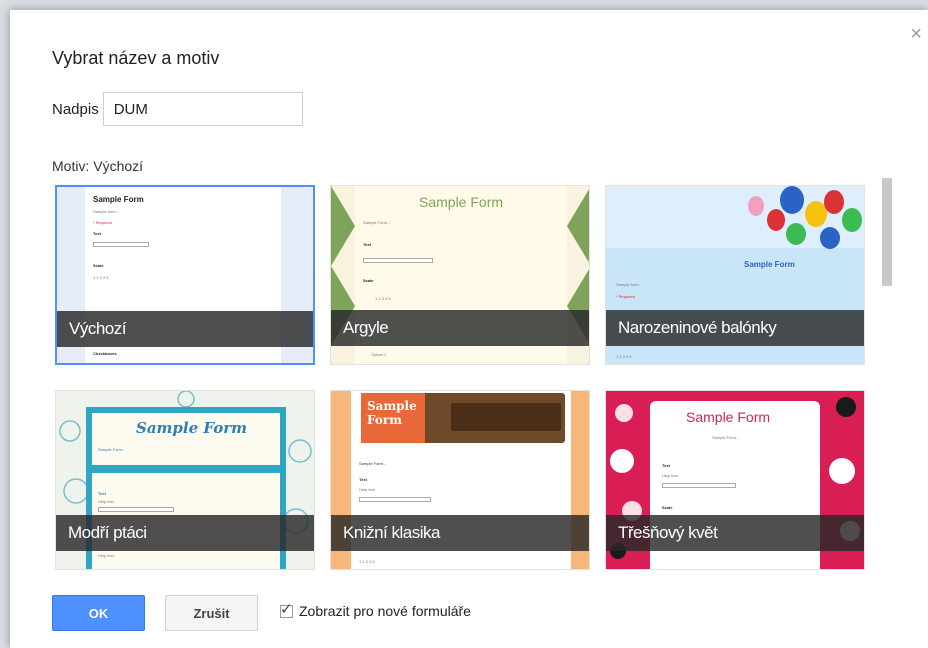 This screenshot has width=928, height=648. What do you see at coordinates (916, 34) in the screenshot?
I see `close-icon: ×` at bounding box center [916, 34].